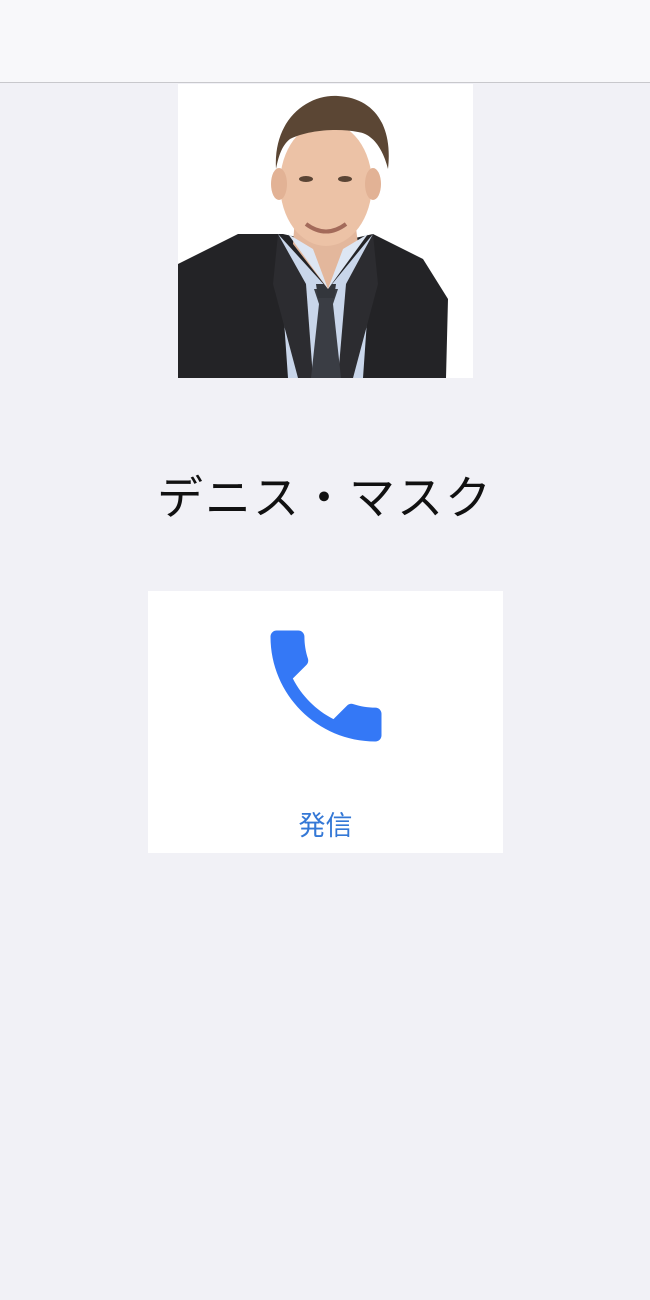 This screenshot has height=1300, width=650. What do you see at coordinates (326, 686) in the screenshot?
I see `phone-icon` at bounding box center [326, 686].